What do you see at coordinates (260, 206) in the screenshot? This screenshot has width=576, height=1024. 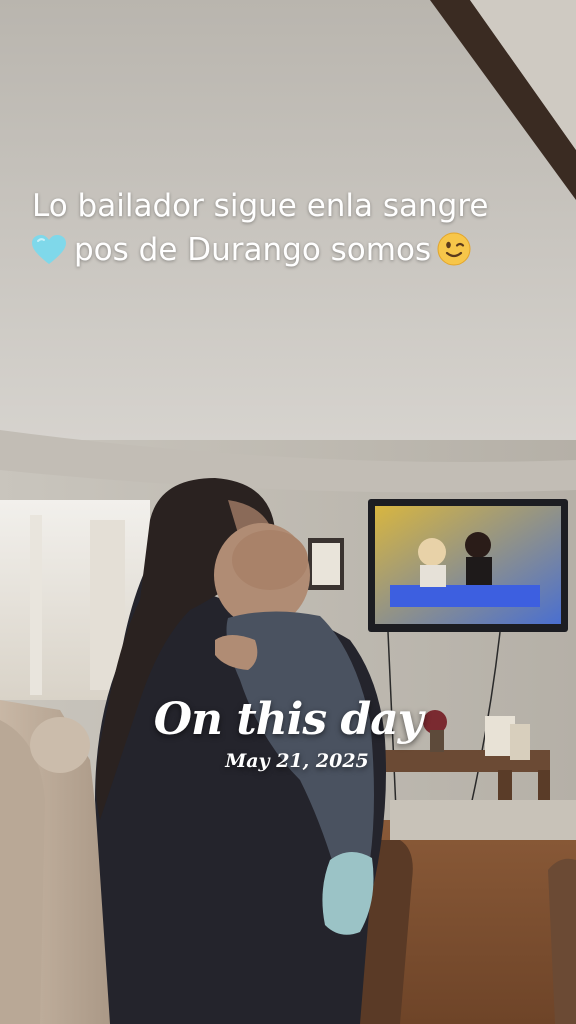 I see `caption-line-1: Lo bailador sigue enla sangre` at bounding box center [260, 206].